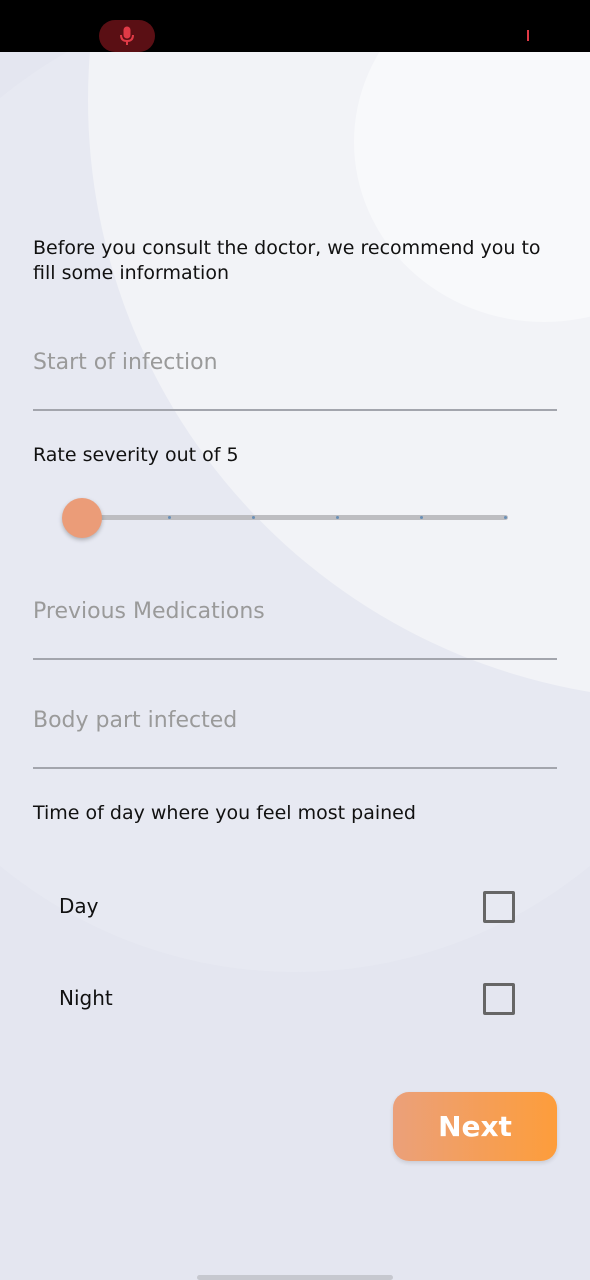 This screenshot has height=1280, width=590. Describe the element at coordinates (82, 518) in the screenshot. I see `slider-thumb` at that location.